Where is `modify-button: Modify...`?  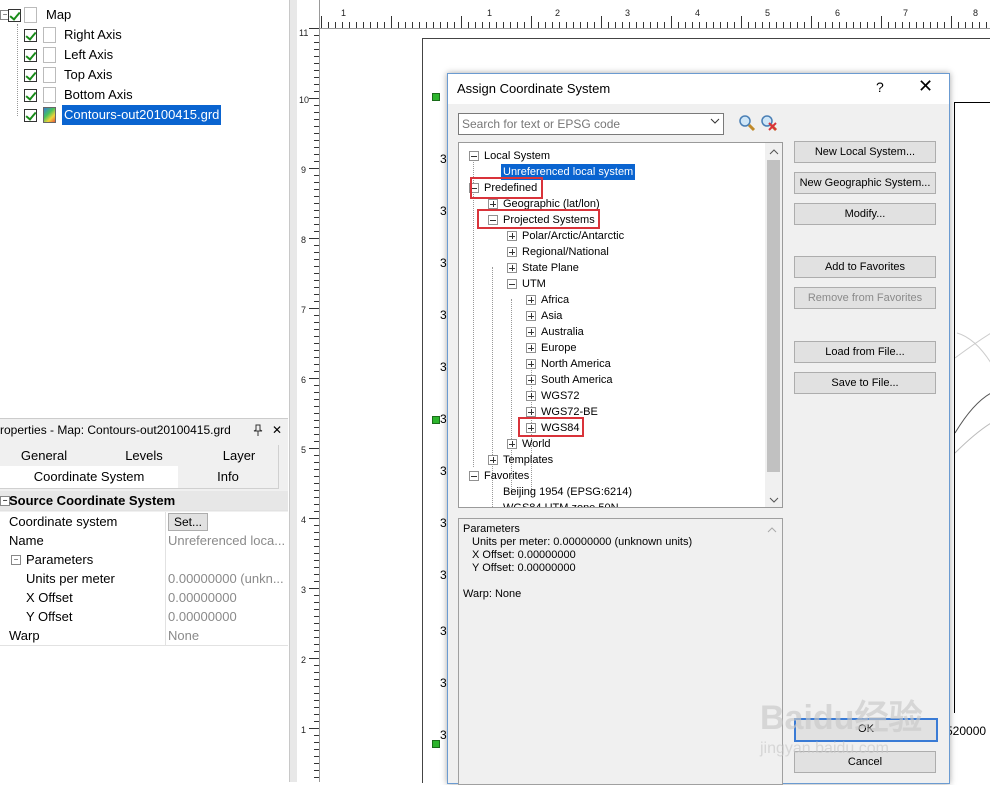 modify-button: Modify... is located at coordinates (865, 214).